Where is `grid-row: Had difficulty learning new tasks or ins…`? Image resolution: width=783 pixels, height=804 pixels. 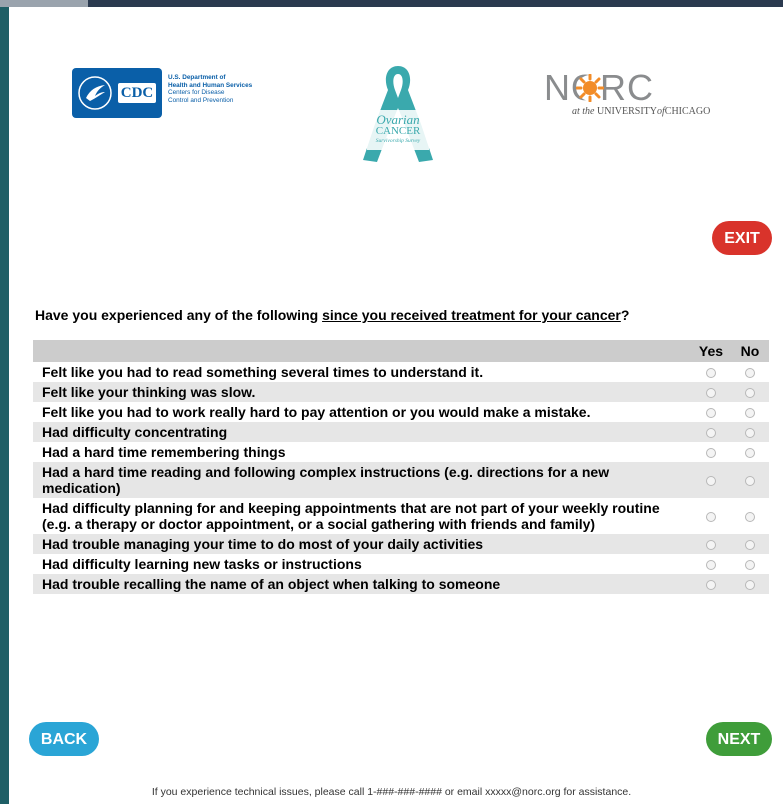
grid-row: Had difficulty learning new tasks or ins… is located at coordinates (401, 564).